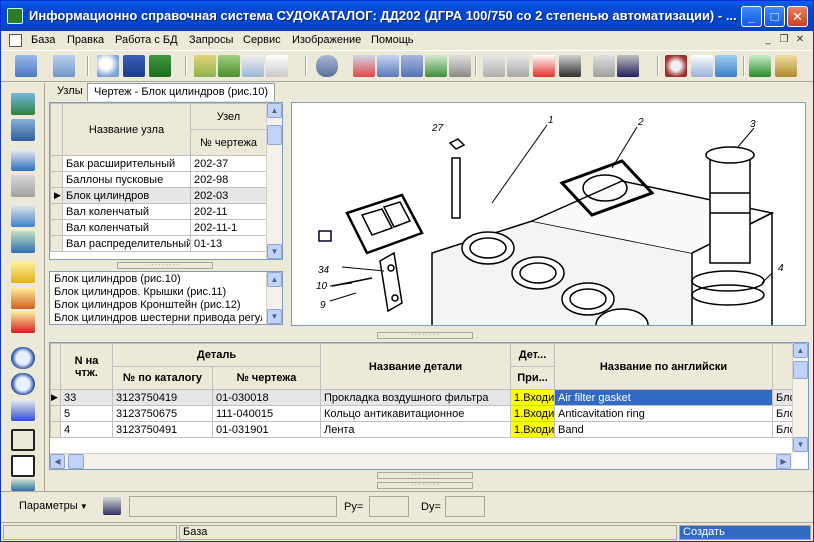  I want to click on menu-db-work: Работа с БД, so click(146, 40).